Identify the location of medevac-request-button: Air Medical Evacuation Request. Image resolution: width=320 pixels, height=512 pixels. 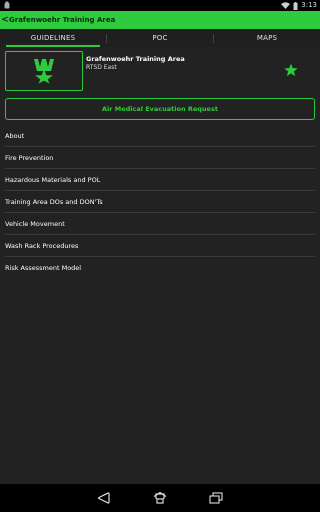
(160, 109).